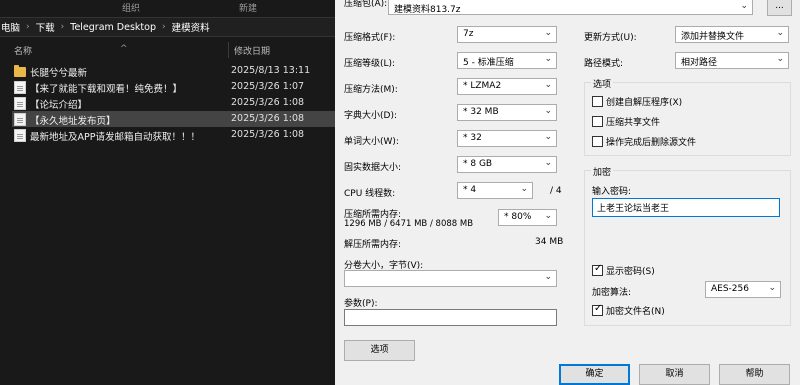  I want to click on solid-combo: * 8 GB ⌄, so click(507, 164).